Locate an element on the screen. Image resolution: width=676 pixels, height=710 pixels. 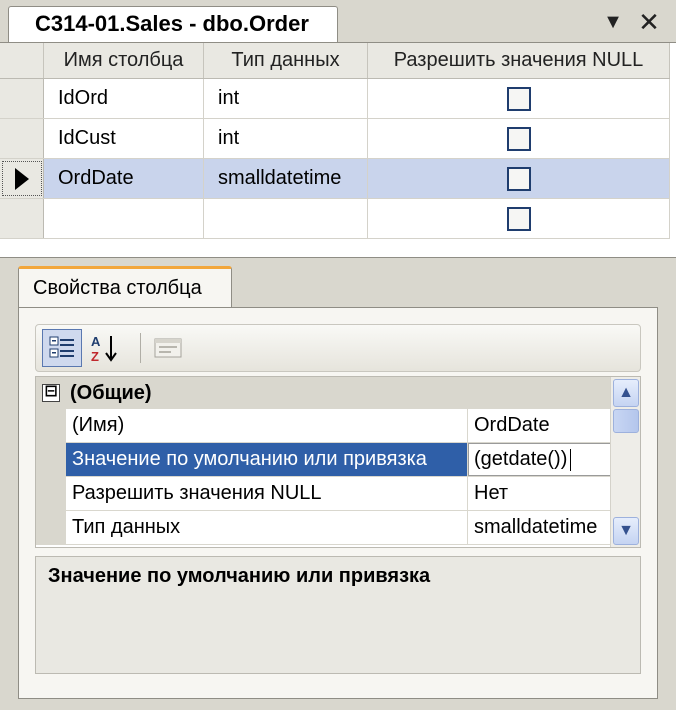
column-name-cell is located at coordinates (124, 218).